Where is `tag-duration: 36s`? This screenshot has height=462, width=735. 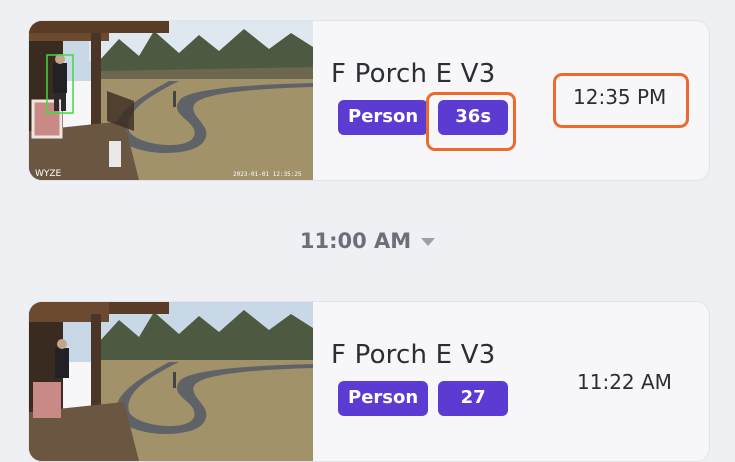
tag-duration: 36s is located at coordinates (473, 117).